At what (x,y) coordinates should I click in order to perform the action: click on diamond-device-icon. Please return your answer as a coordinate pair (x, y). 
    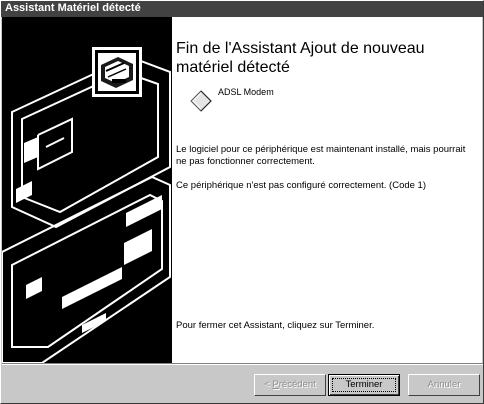
    Looking at the image, I should click on (201, 101).